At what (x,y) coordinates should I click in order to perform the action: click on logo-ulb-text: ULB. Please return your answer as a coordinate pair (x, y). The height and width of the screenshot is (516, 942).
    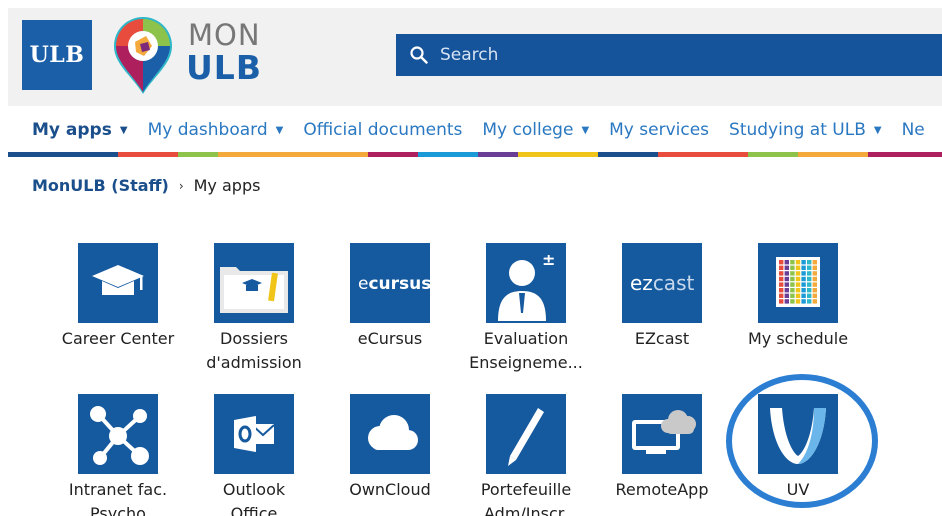
    Looking at the image, I should click on (224, 67).